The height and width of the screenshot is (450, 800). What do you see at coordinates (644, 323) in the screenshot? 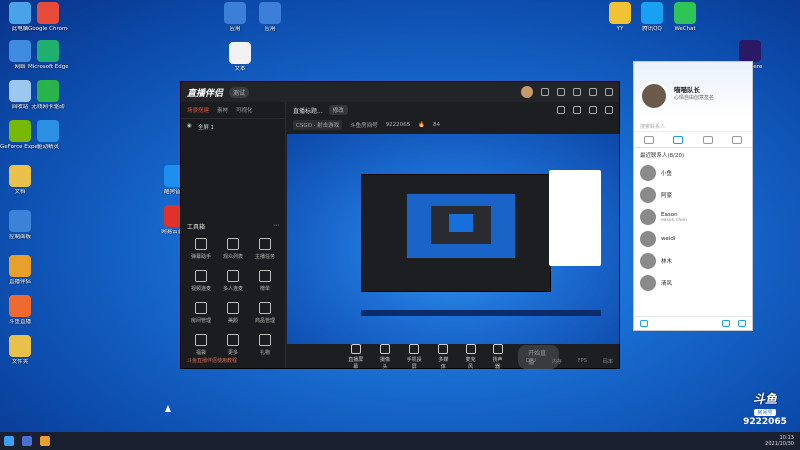
I see `qq-menu-icon` at bounding box center [644, 323].